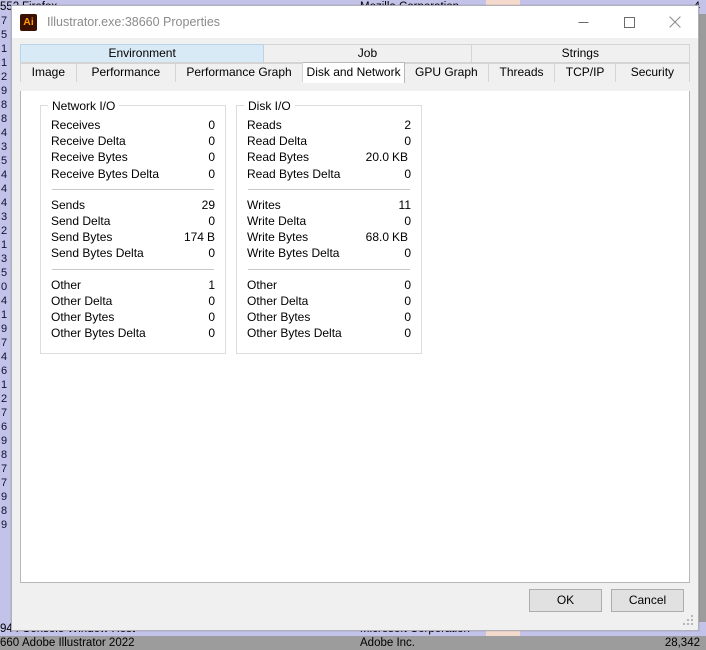  What do you see at coordinates (76, 125) in the screenshot?
I see `stat-label: Receives` at bounding box center [76, 125].